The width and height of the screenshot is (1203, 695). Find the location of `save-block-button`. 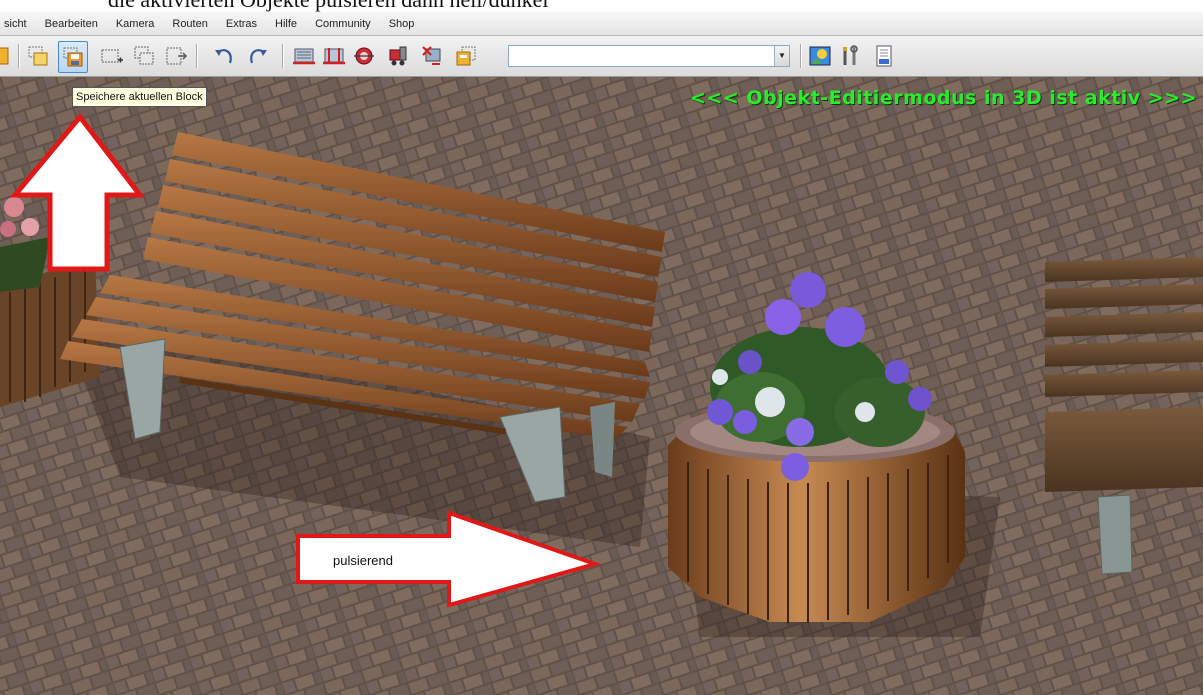

save-block-button is located at coordinates (73, 57).